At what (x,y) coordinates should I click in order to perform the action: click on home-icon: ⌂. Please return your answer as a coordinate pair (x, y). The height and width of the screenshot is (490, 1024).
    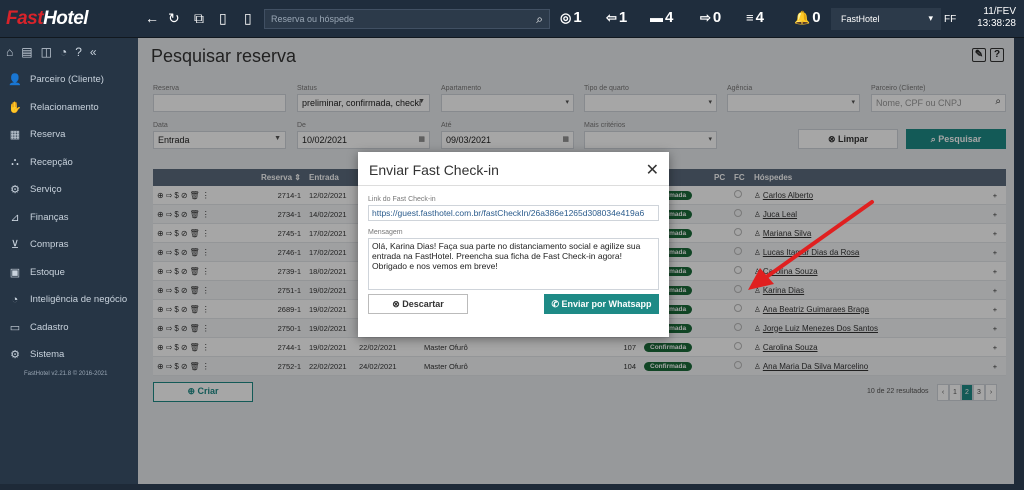
    Looking at the image, I should click on (9, 52).